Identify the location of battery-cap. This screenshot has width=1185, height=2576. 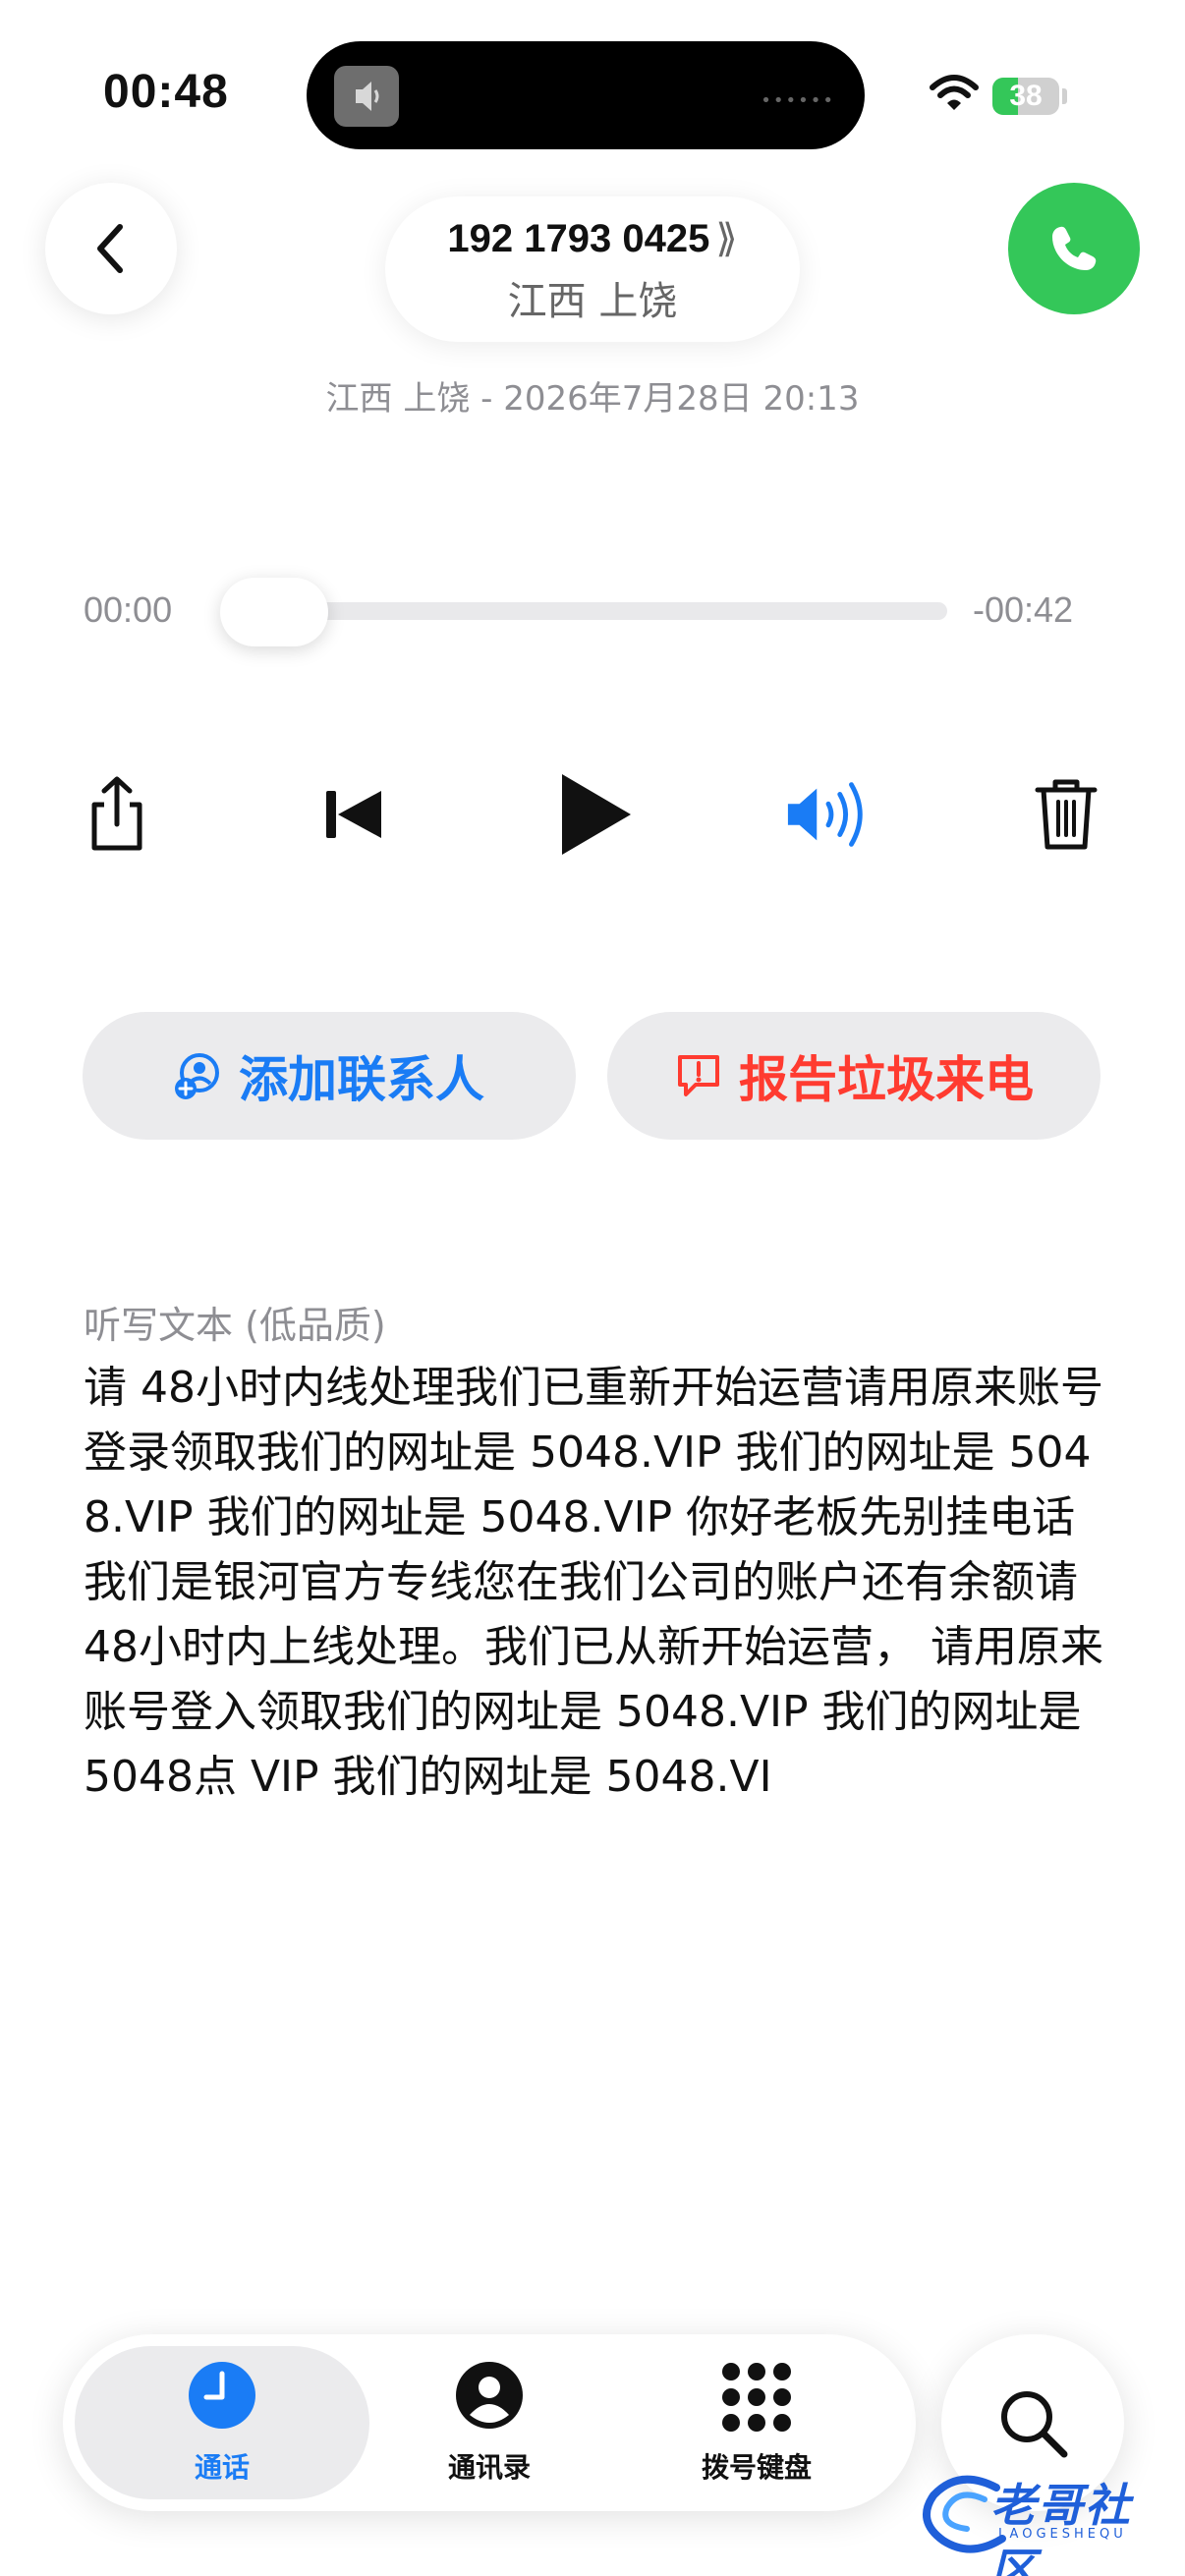
(1065, 96).